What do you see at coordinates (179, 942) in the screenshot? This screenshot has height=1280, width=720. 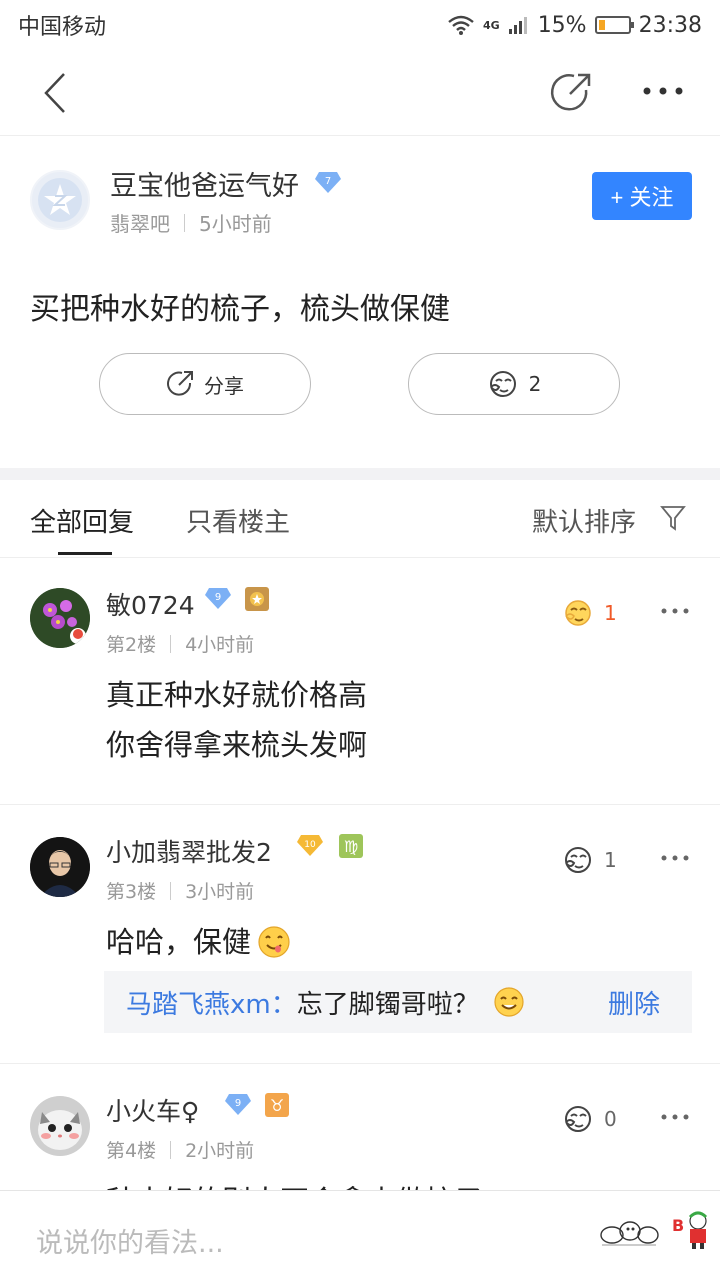 I see `reply-line: 哈哈，保健` at bounding box center [179, 942].